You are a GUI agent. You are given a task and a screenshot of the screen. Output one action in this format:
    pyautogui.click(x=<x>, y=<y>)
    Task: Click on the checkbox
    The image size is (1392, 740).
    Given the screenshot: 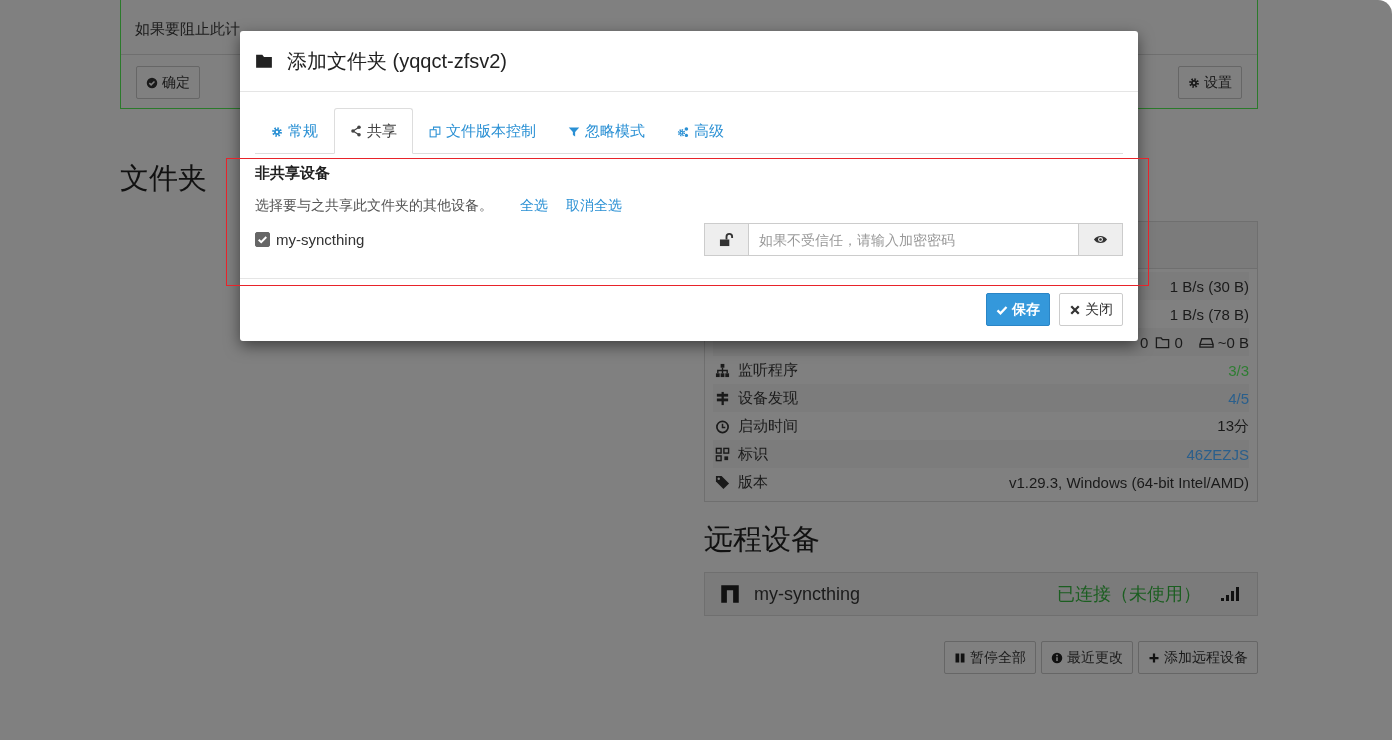 What is the action you would take?
    pyautogui.click(x=262, y=239)
    